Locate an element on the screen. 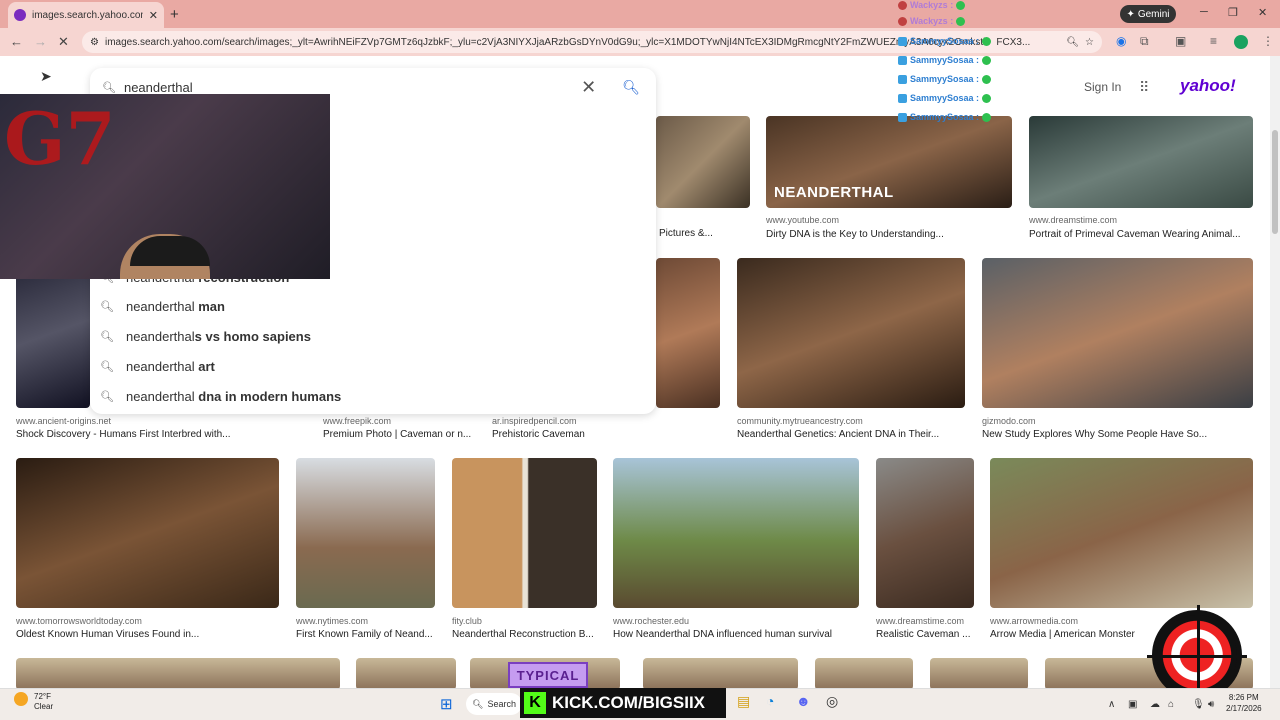 This screenshot has width=1280, height=720. search-suggestion: 🔍︎ neanderthal man is located at coordinates (162, 306).